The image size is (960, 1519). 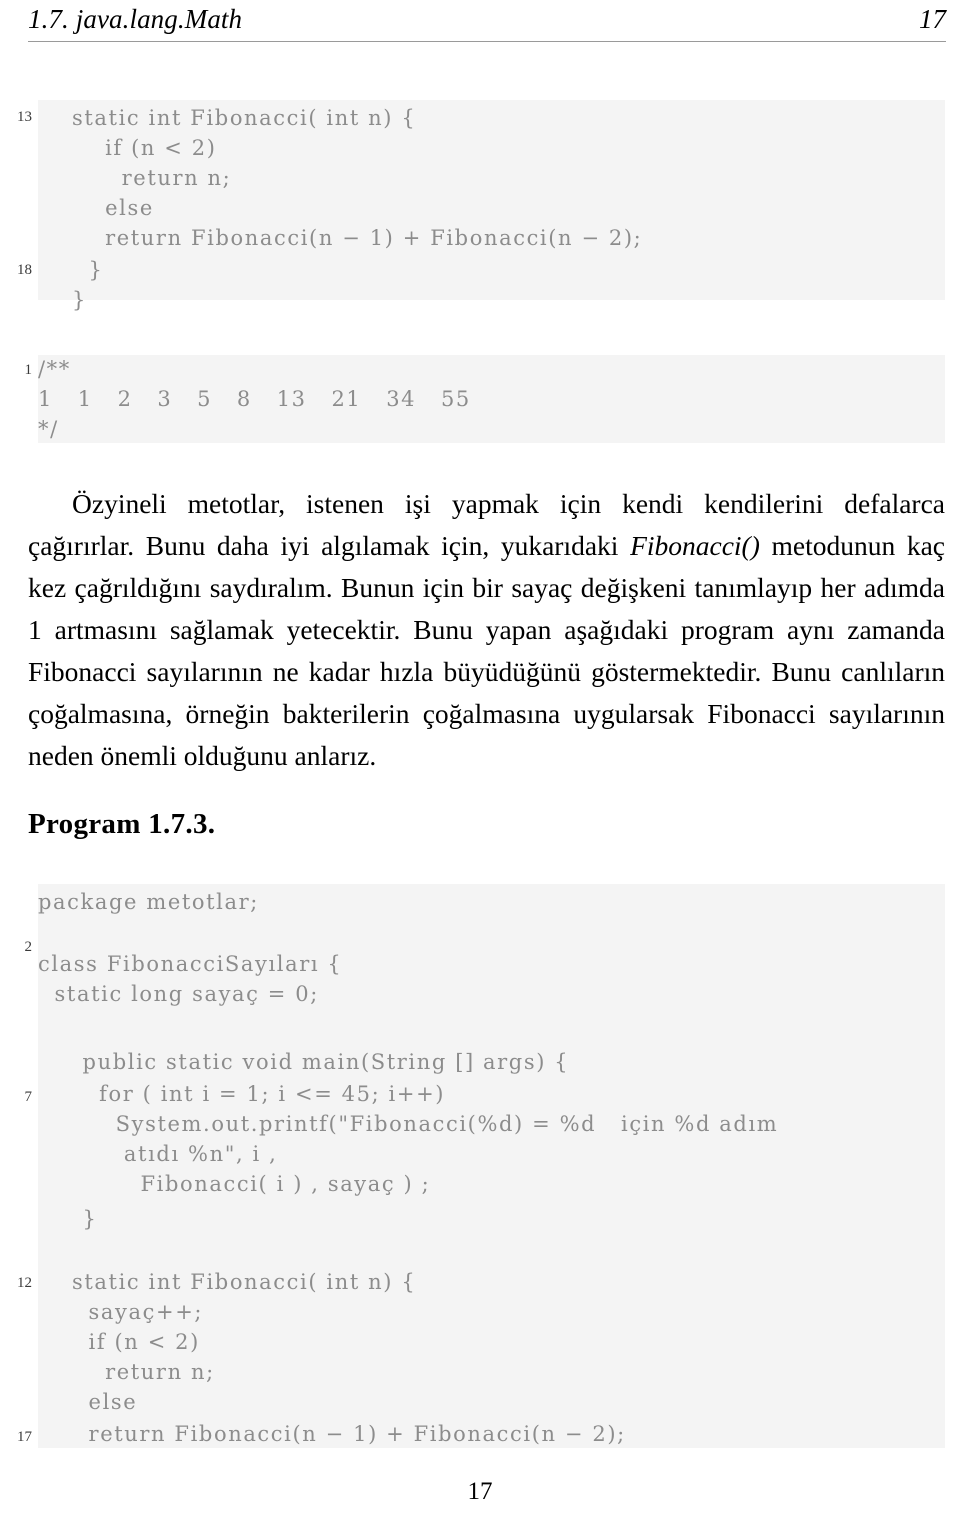 What do you see at coordinates (28, 1097) in the screenshot?
I see `line-number: 7` at bounding box center [28, 1097].